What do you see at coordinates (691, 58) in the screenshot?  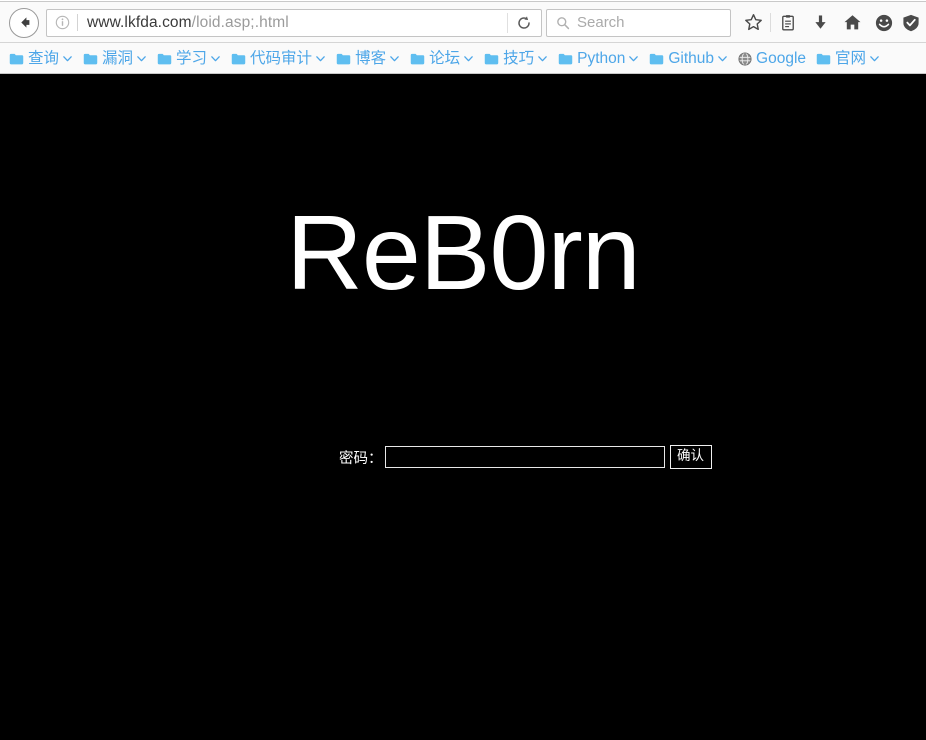 I see `bookmark-label: Github` at bounding box center [691, 58].